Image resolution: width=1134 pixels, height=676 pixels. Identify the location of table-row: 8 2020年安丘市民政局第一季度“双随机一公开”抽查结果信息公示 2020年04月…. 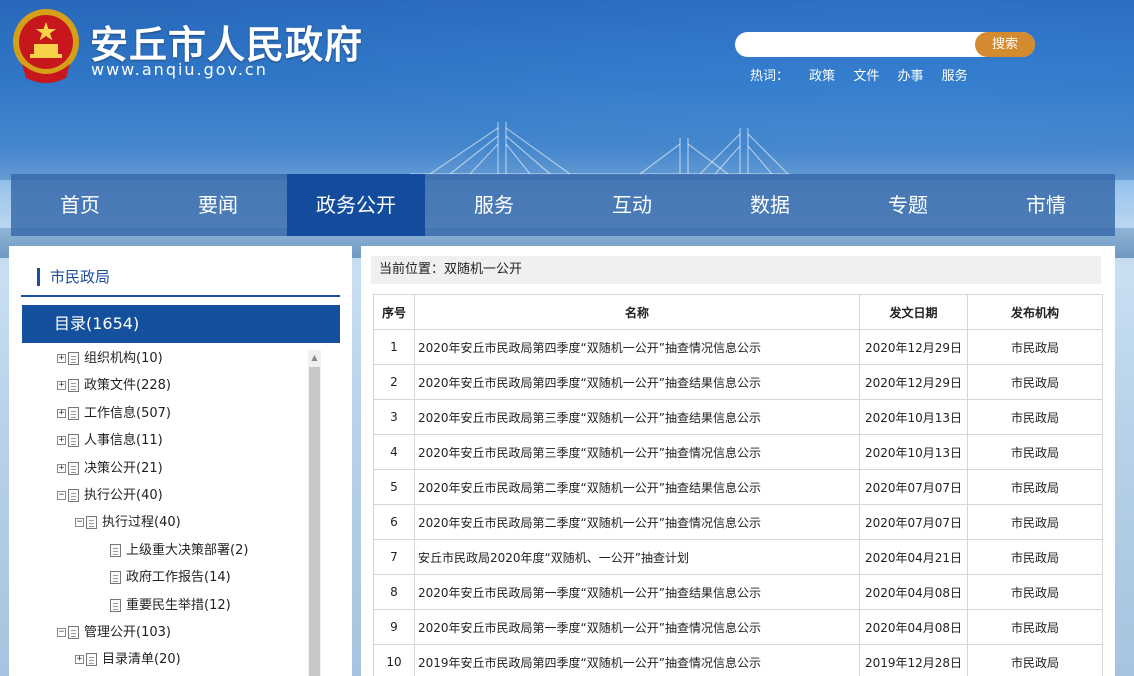
(738, 592).